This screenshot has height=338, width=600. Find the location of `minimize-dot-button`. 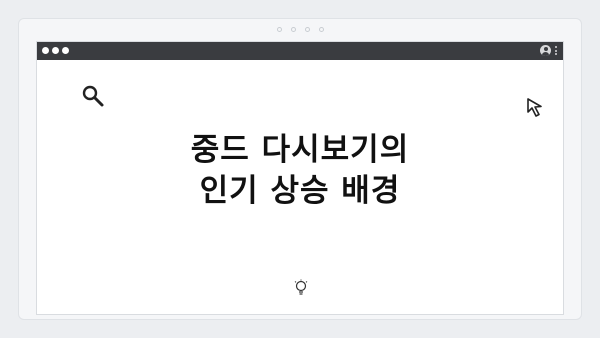

minimize-dot-button is located at coordinates (55, 50).